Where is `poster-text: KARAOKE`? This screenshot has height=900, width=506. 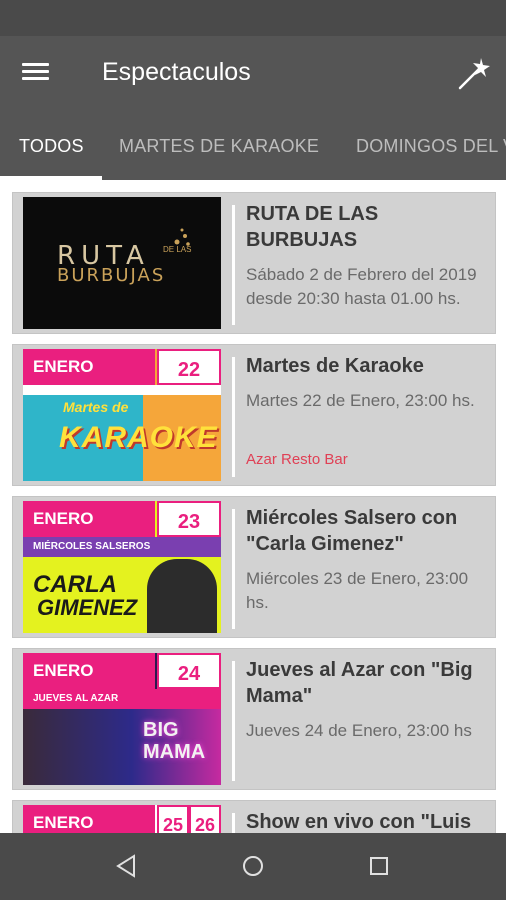
poster-text: KARAOKE is located at coordinates (138, 437).